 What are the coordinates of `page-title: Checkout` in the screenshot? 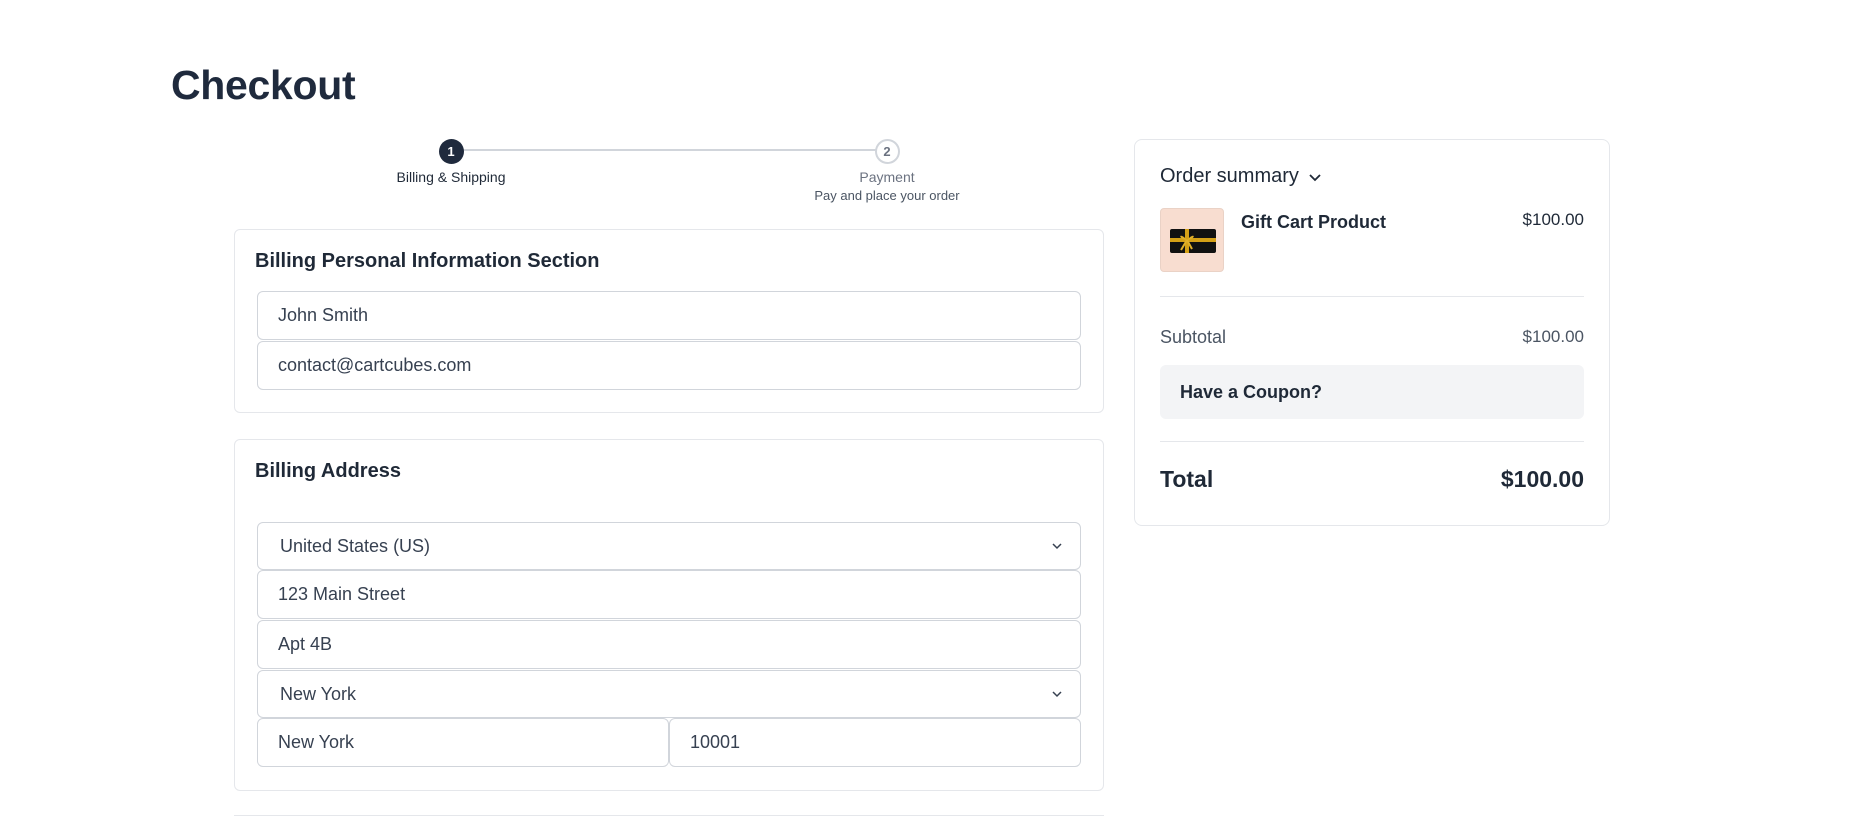 It's located at (263, 85).